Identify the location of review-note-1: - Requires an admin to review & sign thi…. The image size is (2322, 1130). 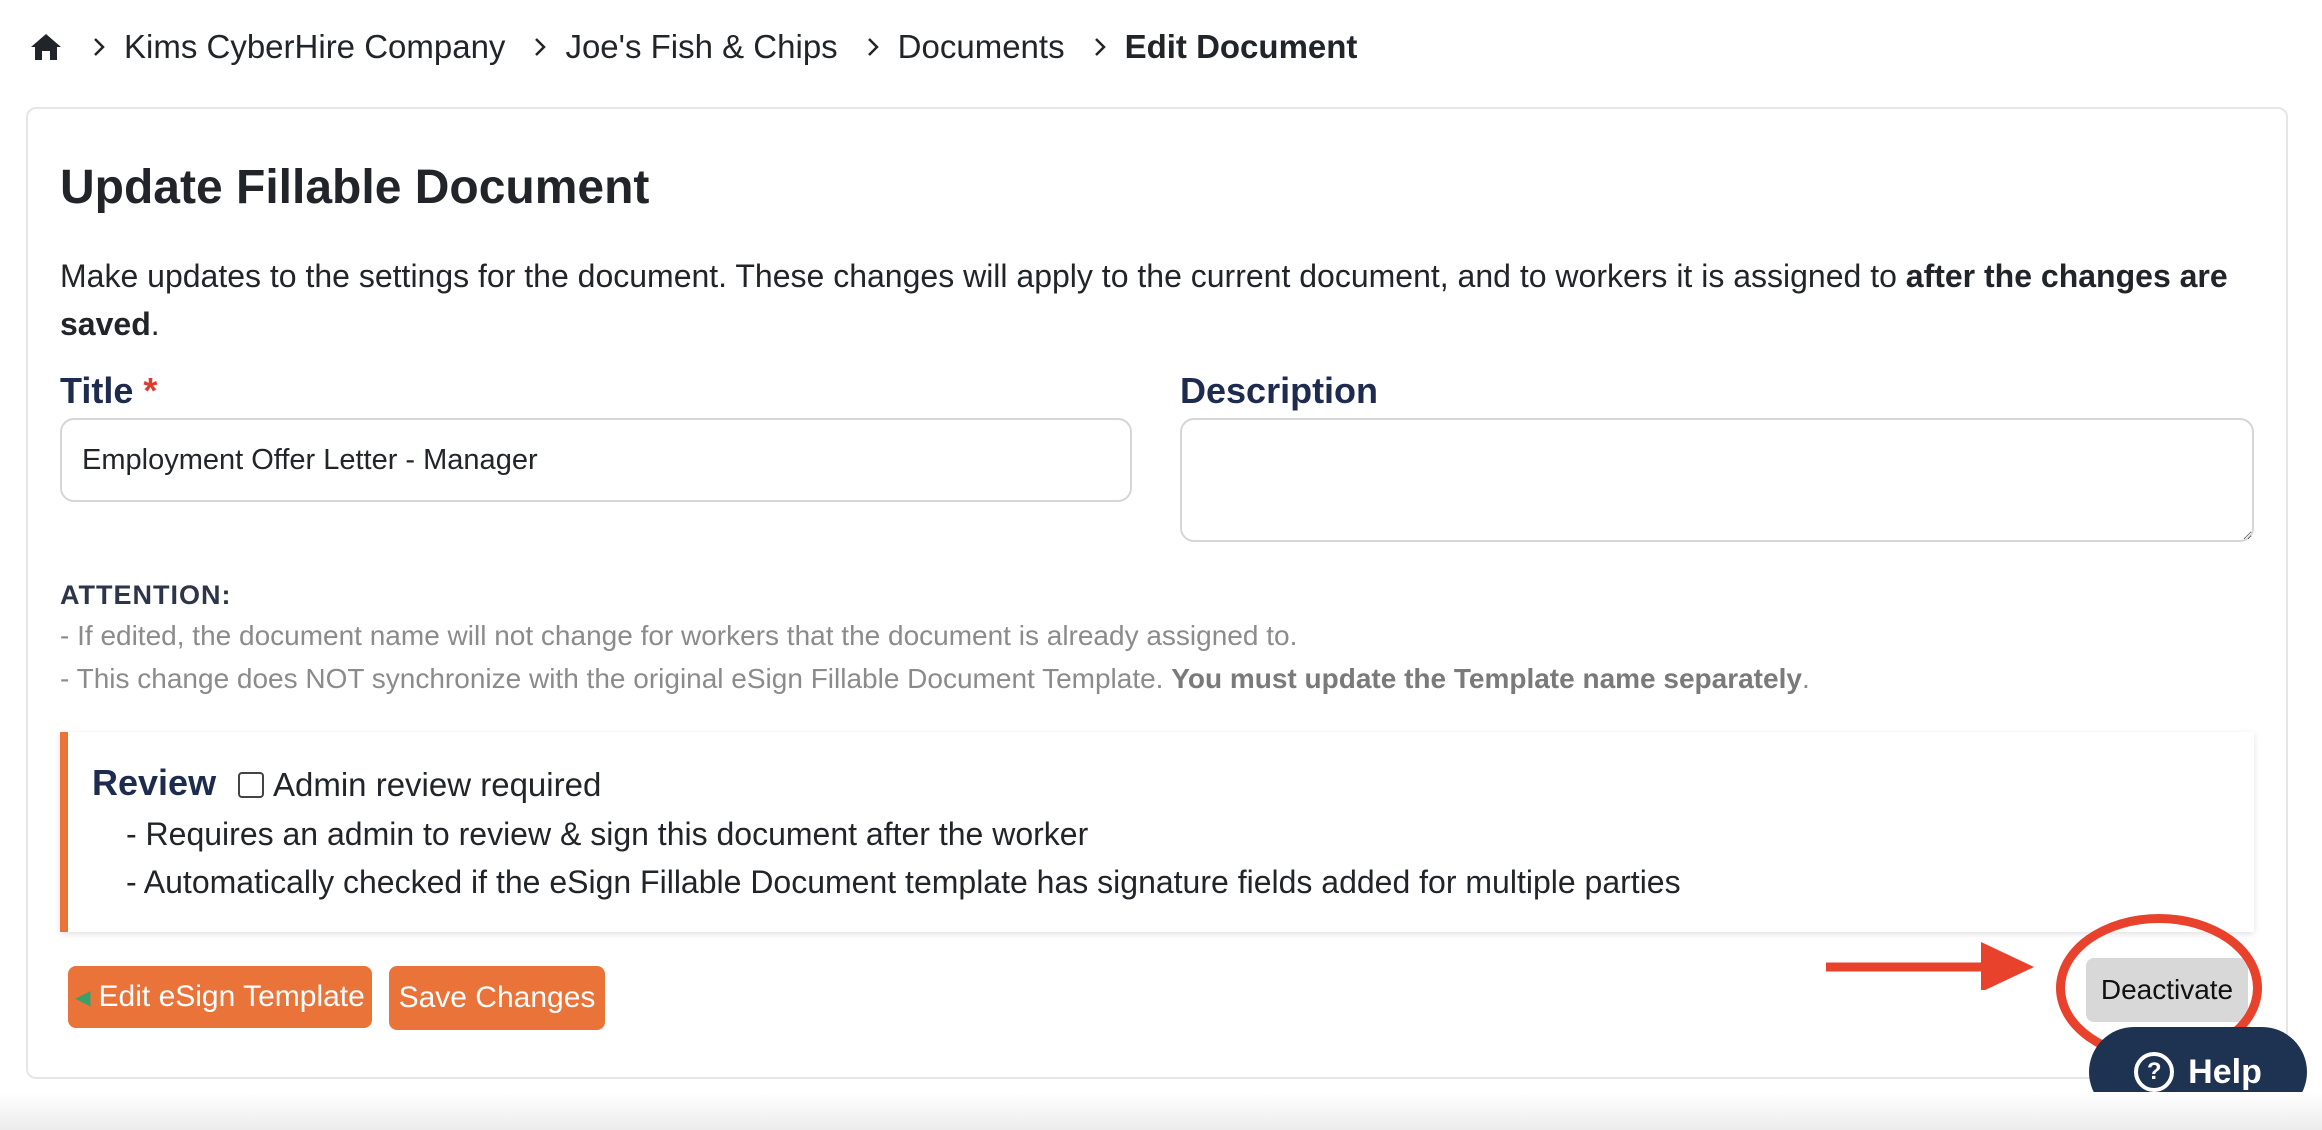
(607, 834).